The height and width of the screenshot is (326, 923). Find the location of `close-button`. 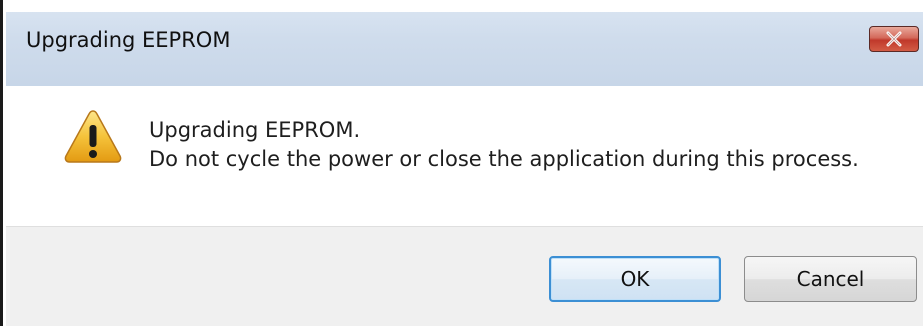

close-button is located at coordinates (894, 39).